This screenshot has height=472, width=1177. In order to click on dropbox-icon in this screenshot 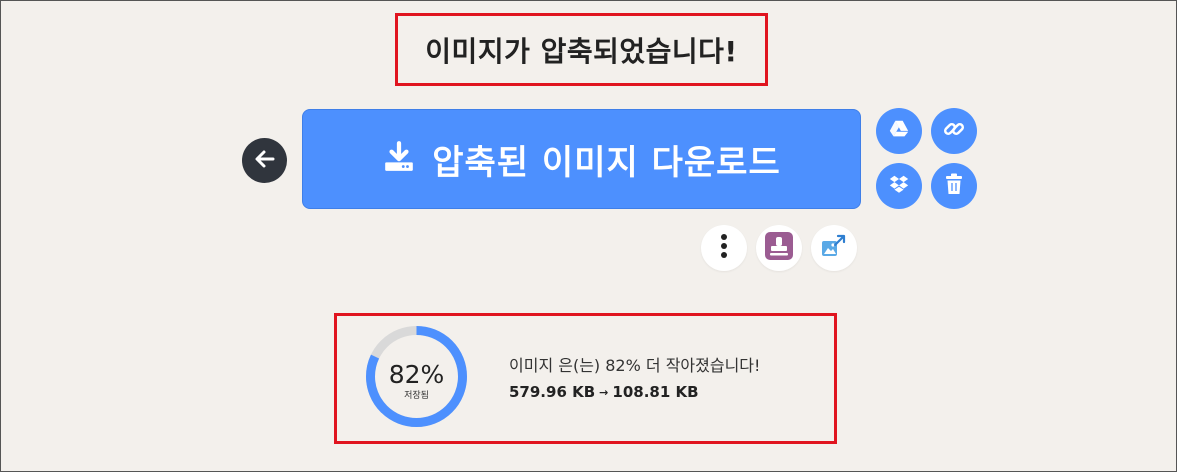, I will do `click(899, 186)`.